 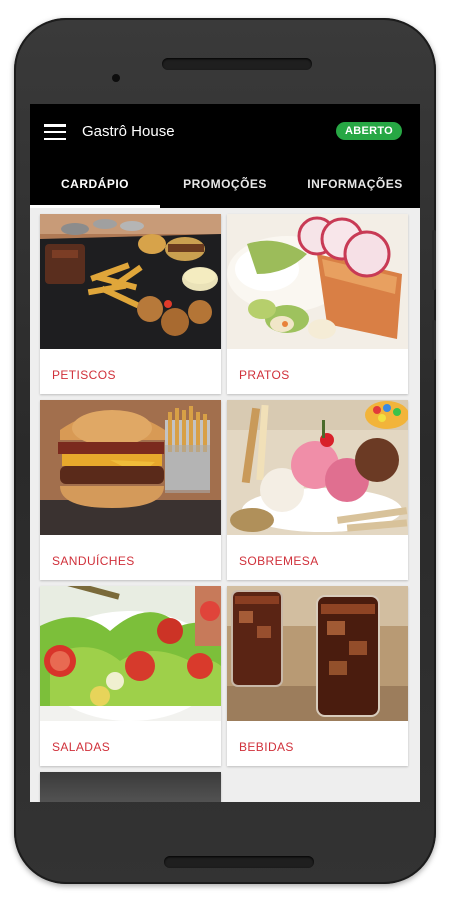 What do you see at coordinates (266, 747) in the screenshot?
I see `category-label: BEBIDAS` at bounding box center [266, 747].